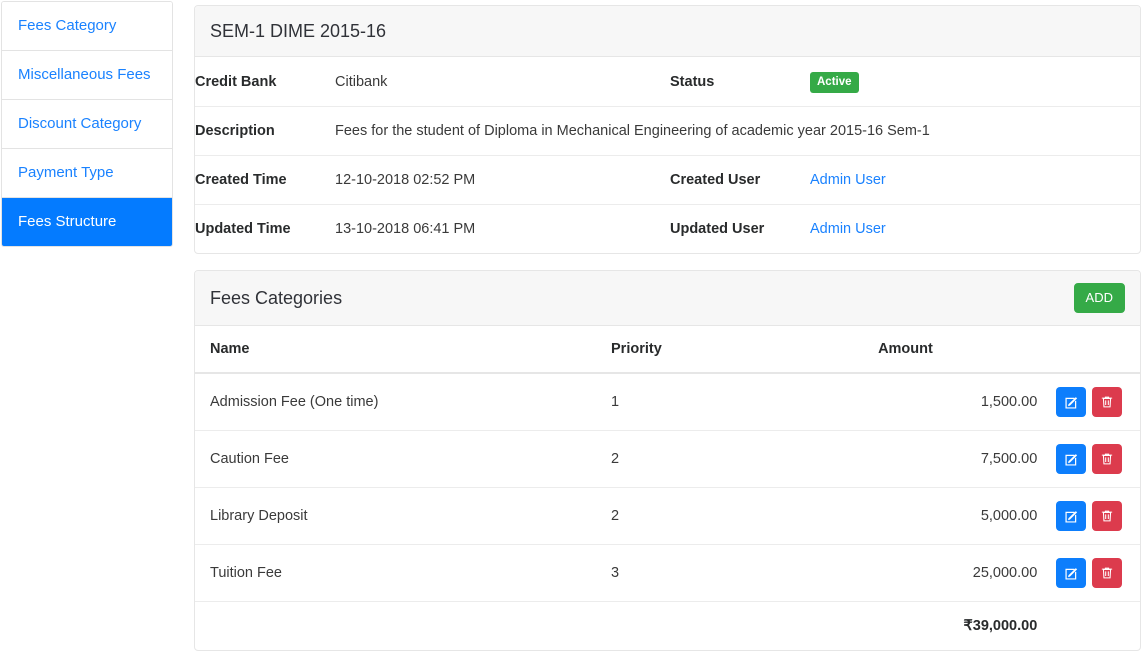 The image size is (1146, 667). Describe the element at coordinates (87, 173) in the screenshot. I see `sidebar-item-payment-type: Payment Type` at that location.